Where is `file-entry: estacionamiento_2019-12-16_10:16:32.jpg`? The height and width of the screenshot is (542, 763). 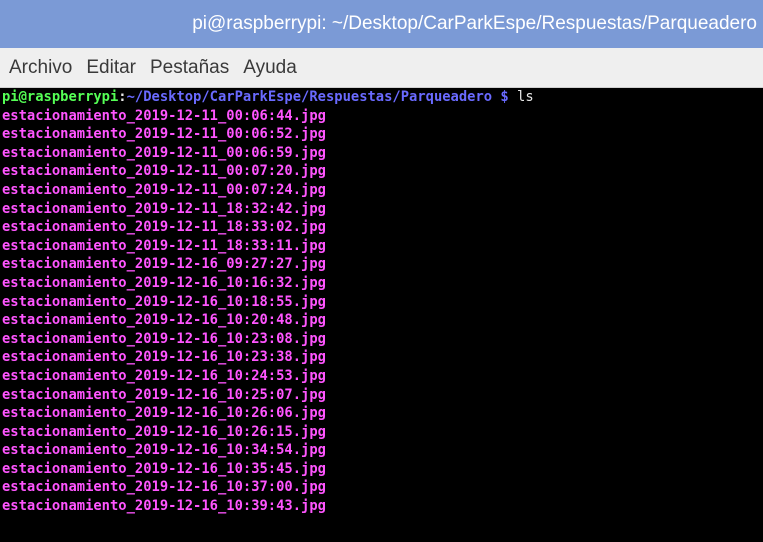 file-entry: estacionamiento_2019-12-16_10:16:32.jpg is located at coordinates (164, 282).